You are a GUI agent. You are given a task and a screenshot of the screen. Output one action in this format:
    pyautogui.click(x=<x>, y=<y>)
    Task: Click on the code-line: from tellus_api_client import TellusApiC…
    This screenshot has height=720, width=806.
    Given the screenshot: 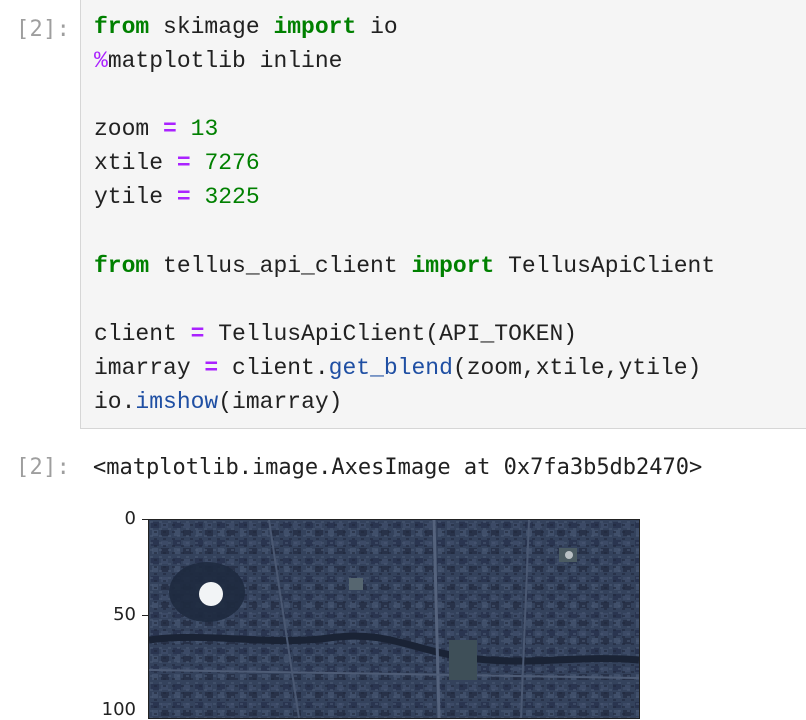 What is the action you would take?
    pyautogui.click(x=404, y=266)
    